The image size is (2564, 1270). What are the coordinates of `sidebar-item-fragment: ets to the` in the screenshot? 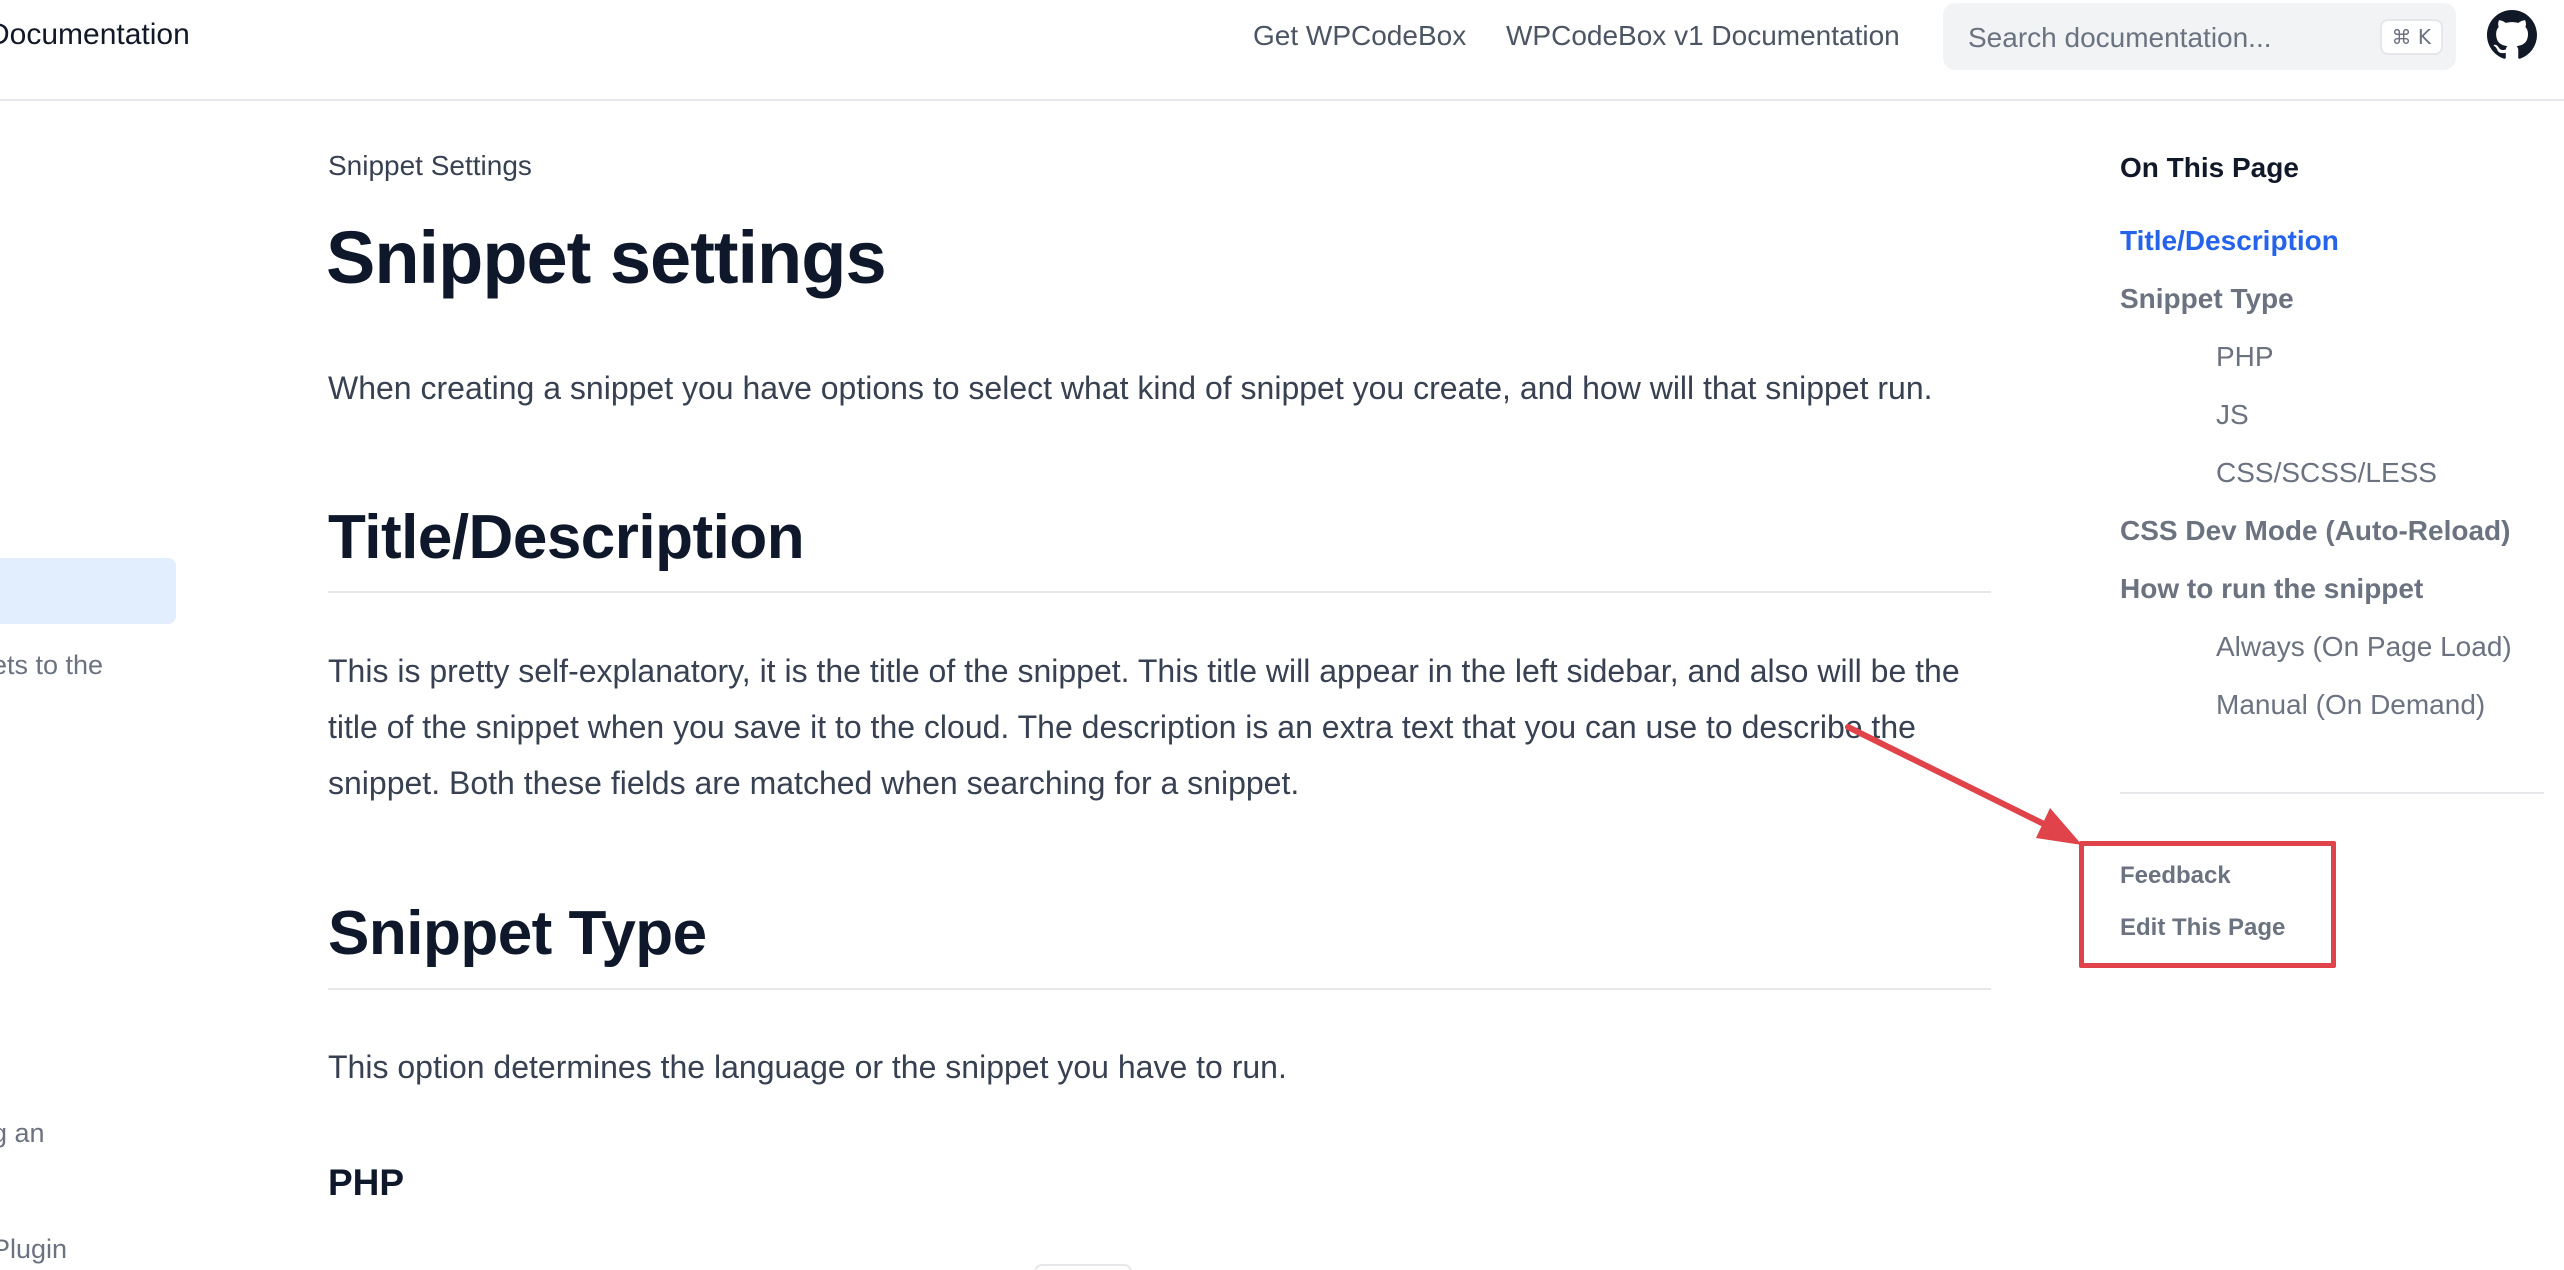 It's located at (51, 665).